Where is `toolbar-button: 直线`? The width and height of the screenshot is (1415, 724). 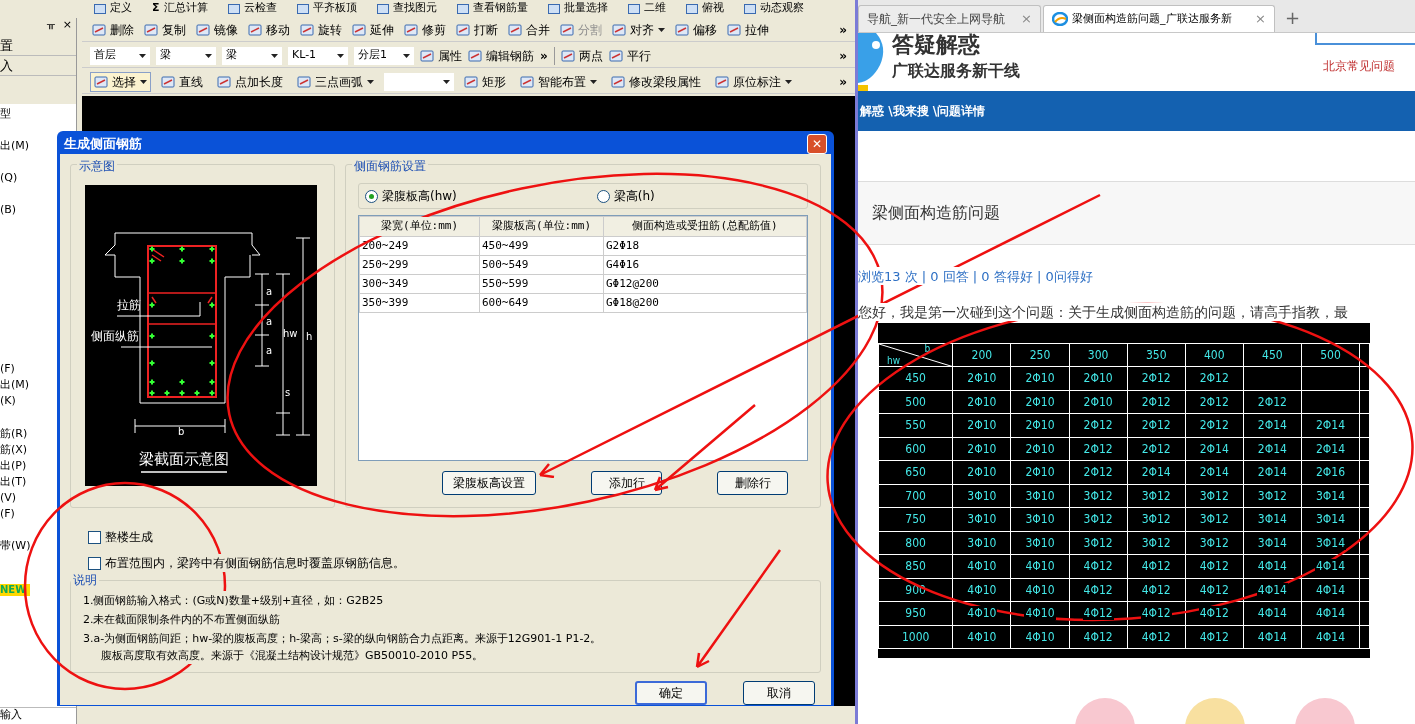
toolbar-button: 直线 is located at coordinates (182, 81).